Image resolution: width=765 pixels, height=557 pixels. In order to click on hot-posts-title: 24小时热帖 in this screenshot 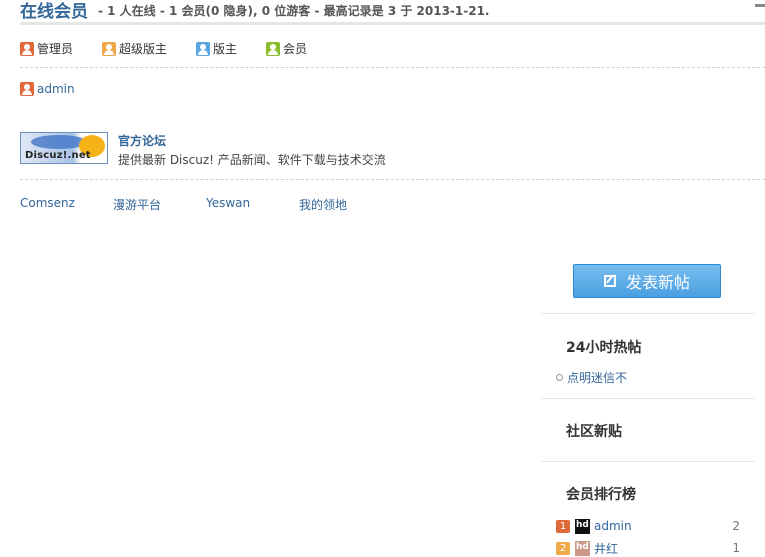, I will do `click(604, 348)`.